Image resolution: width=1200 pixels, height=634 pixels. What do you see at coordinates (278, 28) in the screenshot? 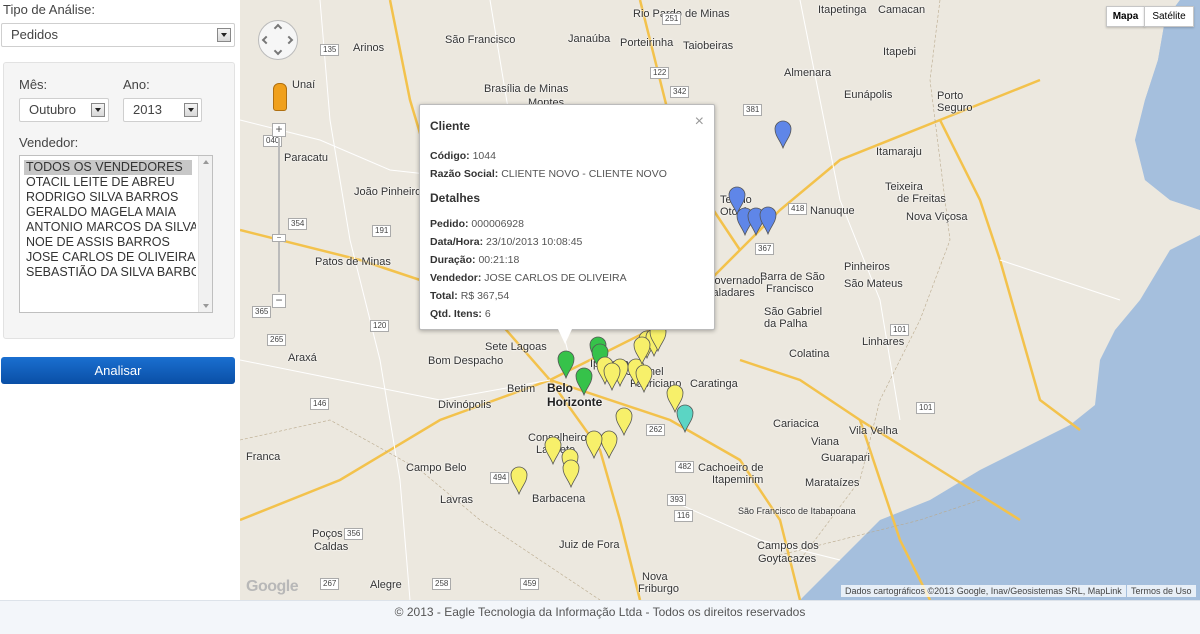
I see `pan-up-icon` at bounding box center [278, 28].